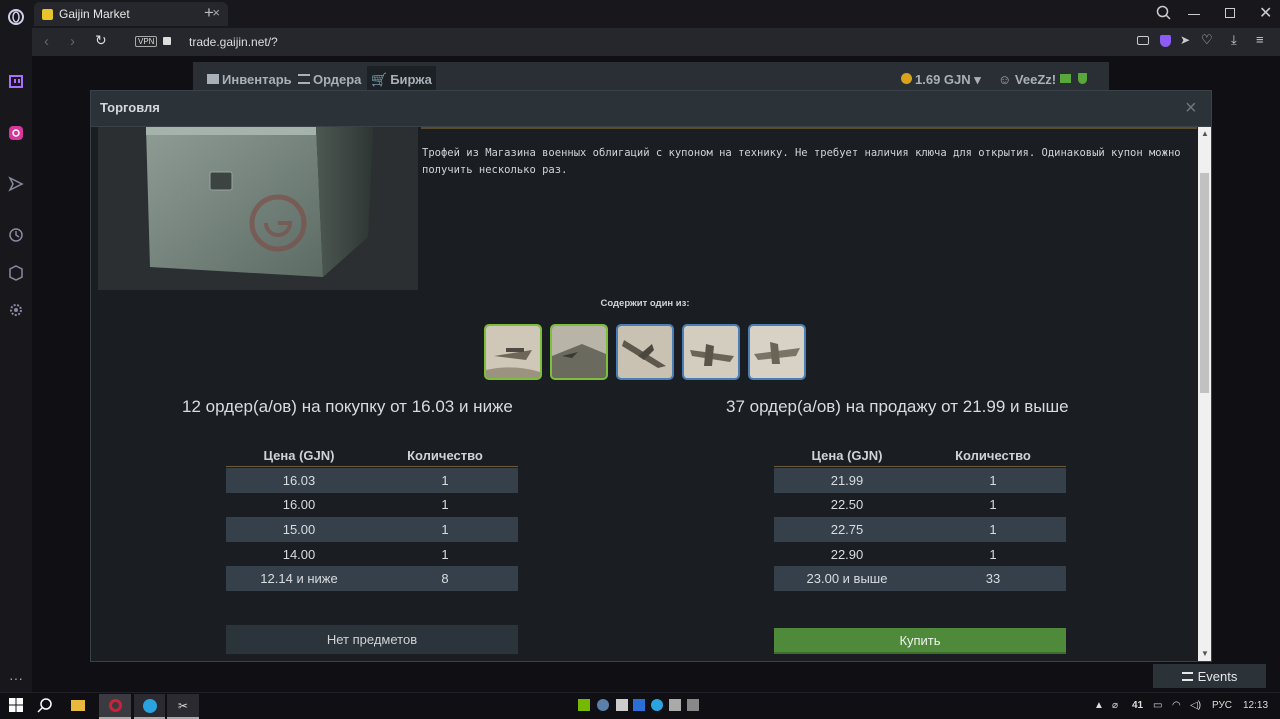 This screenshot has width=1280, height=719. I want to click on scroll-up-icon: ▲, so click(1205, 133).